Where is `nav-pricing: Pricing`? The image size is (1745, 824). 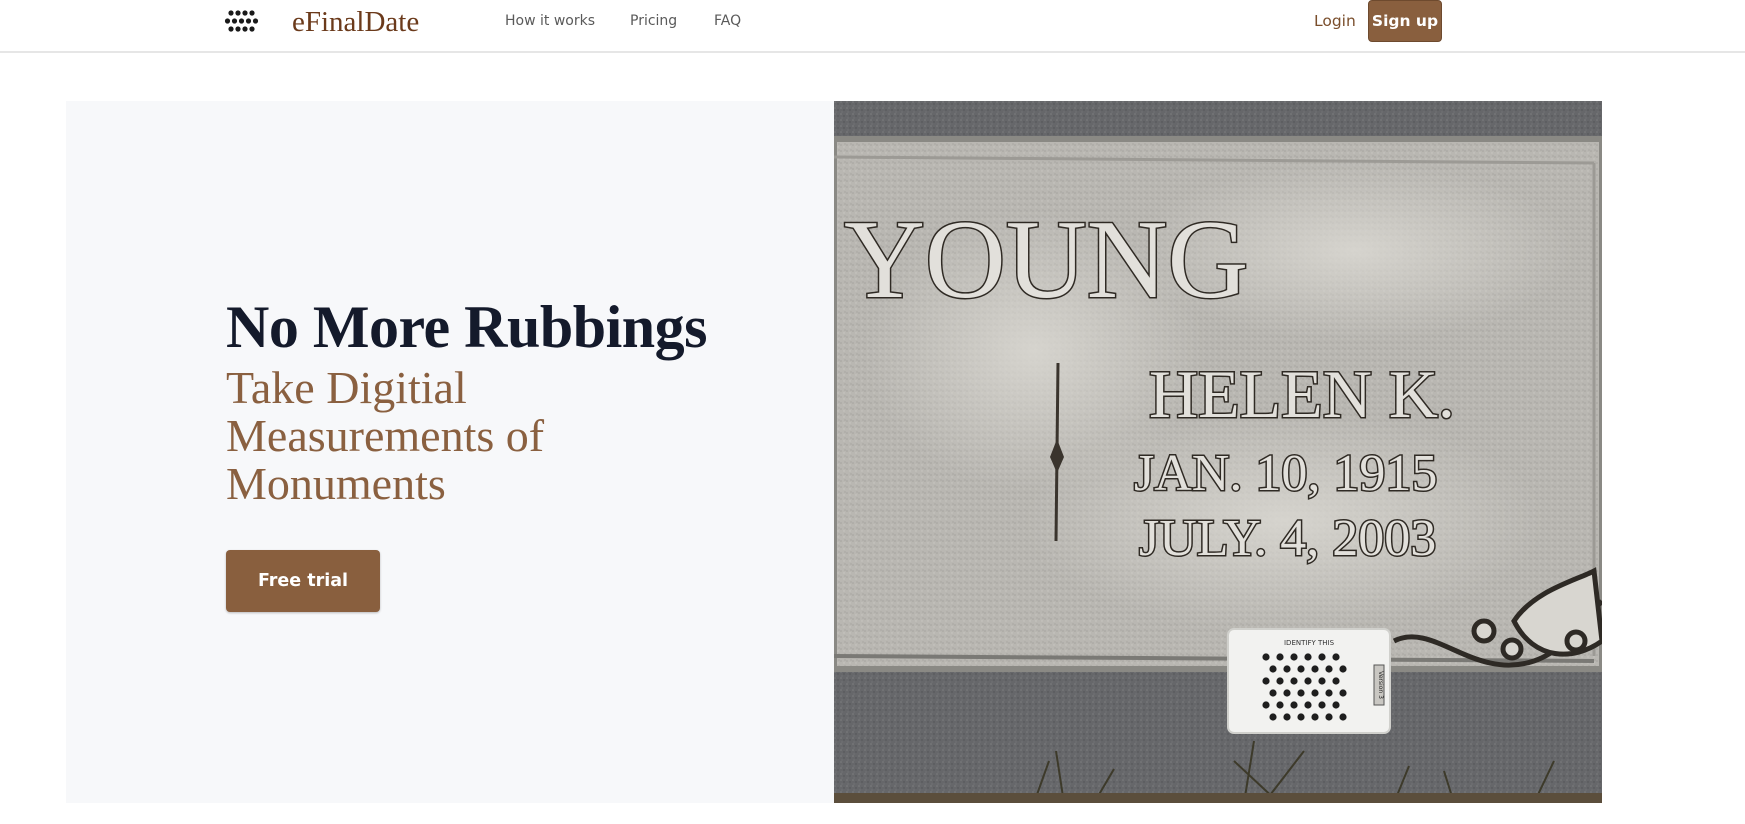 nav-pricing: Pricing is located at coordinates (653, 21).